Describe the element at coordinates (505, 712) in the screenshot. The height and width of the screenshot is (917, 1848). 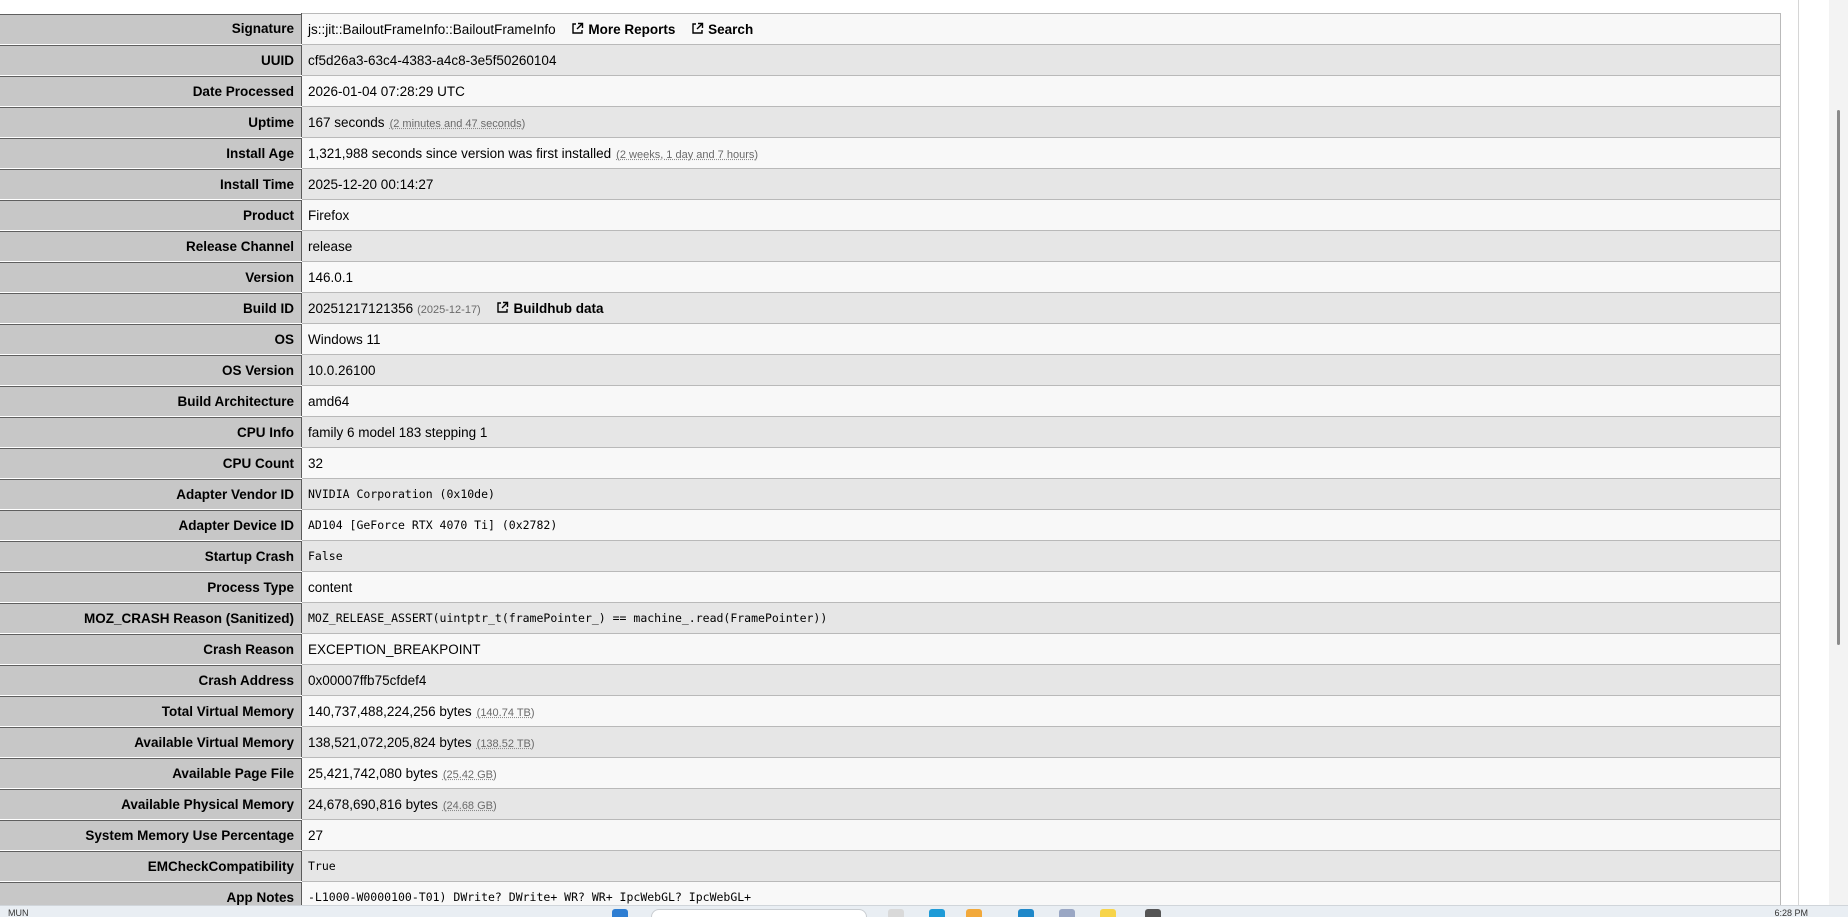
I see `total-virtual-memory-human: (140.74 TB)` at that location.